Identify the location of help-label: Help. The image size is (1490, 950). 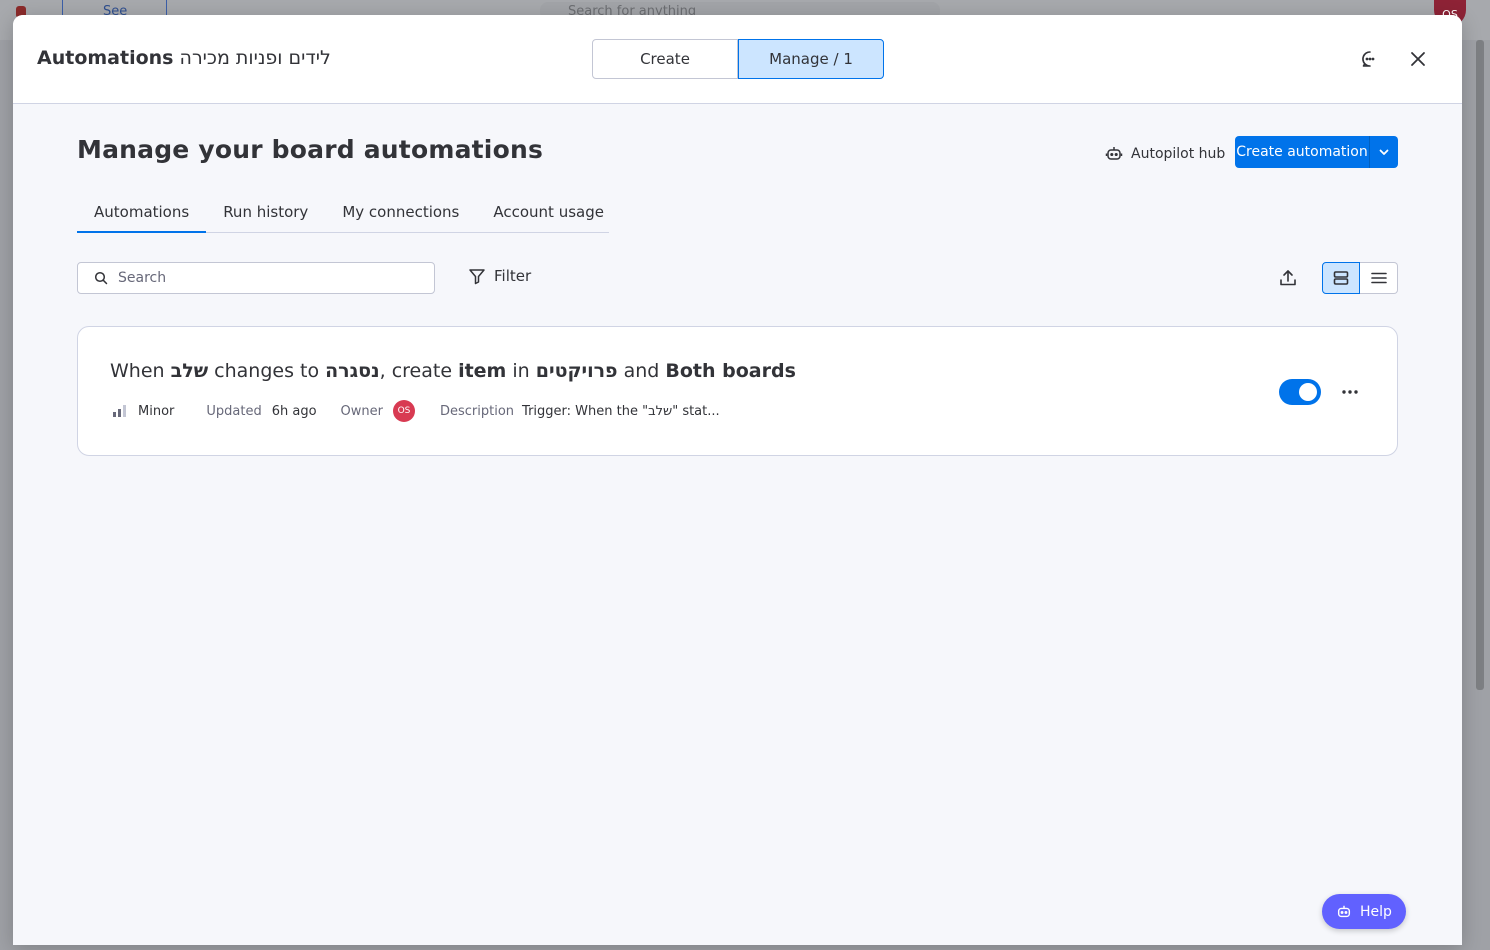
(1376, 911).